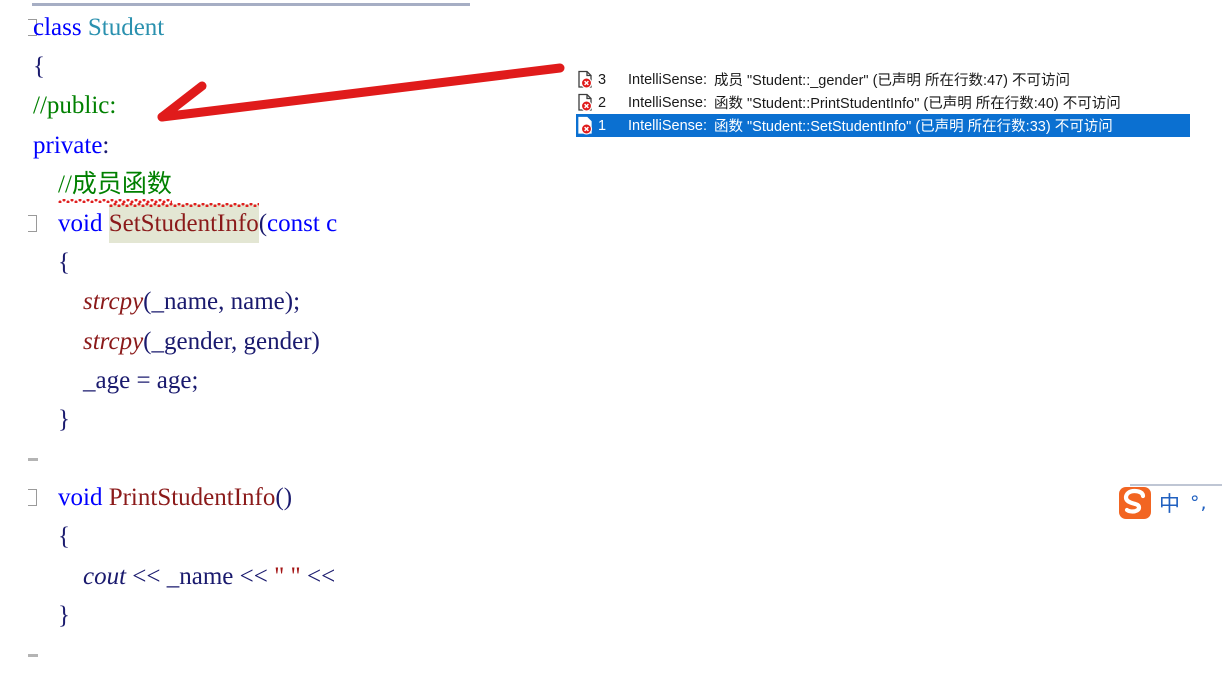 This screenshot has height=698, width=1222. What do you see at coordinates (236, 105) in the screenshot?
I see `code-line: //public:` at bounding box center [236, 105].